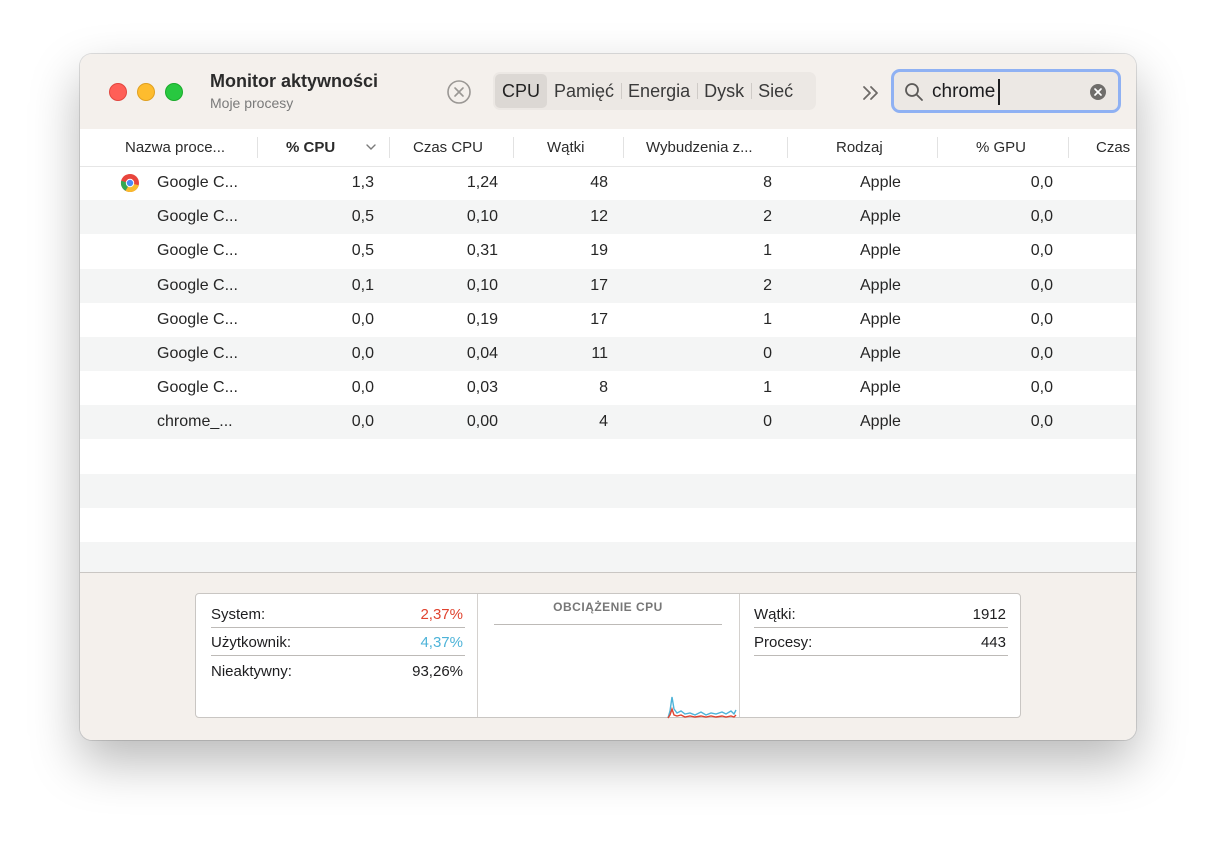 This screenshot has height=846, width=1216. Describe the element at coordinates (775, 91) in the screenshot. I see `tab-network: Sieć` at that location.